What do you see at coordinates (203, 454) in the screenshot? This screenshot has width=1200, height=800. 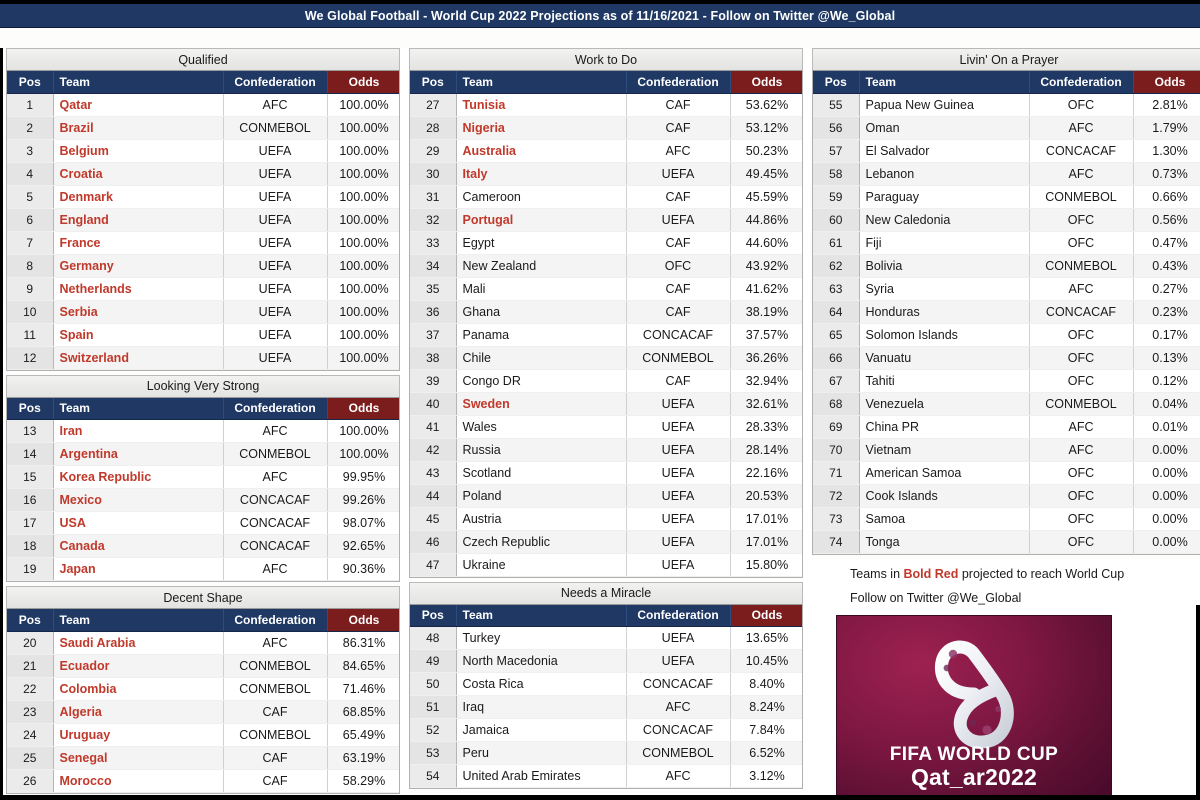 I see `table-row: 14 Argentina CONMEBOL 100.00%` at bounding box center [203, 454].